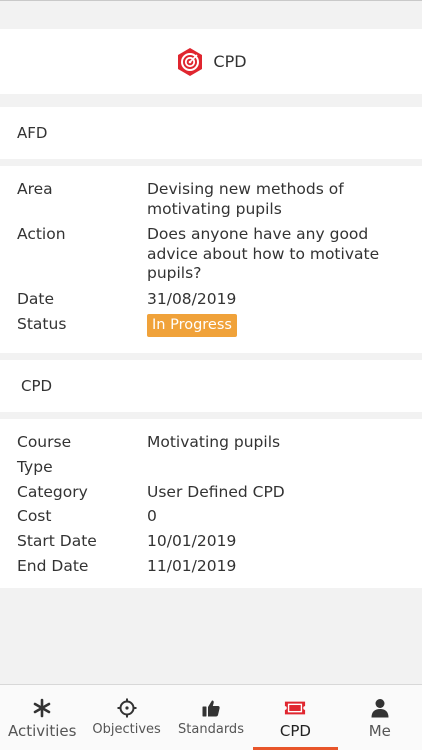 This screenshot has height=750, width=422. What do you see at coordinates (53, 566) in the screenshot?
I see `field-label: End Date` at bounding box center [53, 566].